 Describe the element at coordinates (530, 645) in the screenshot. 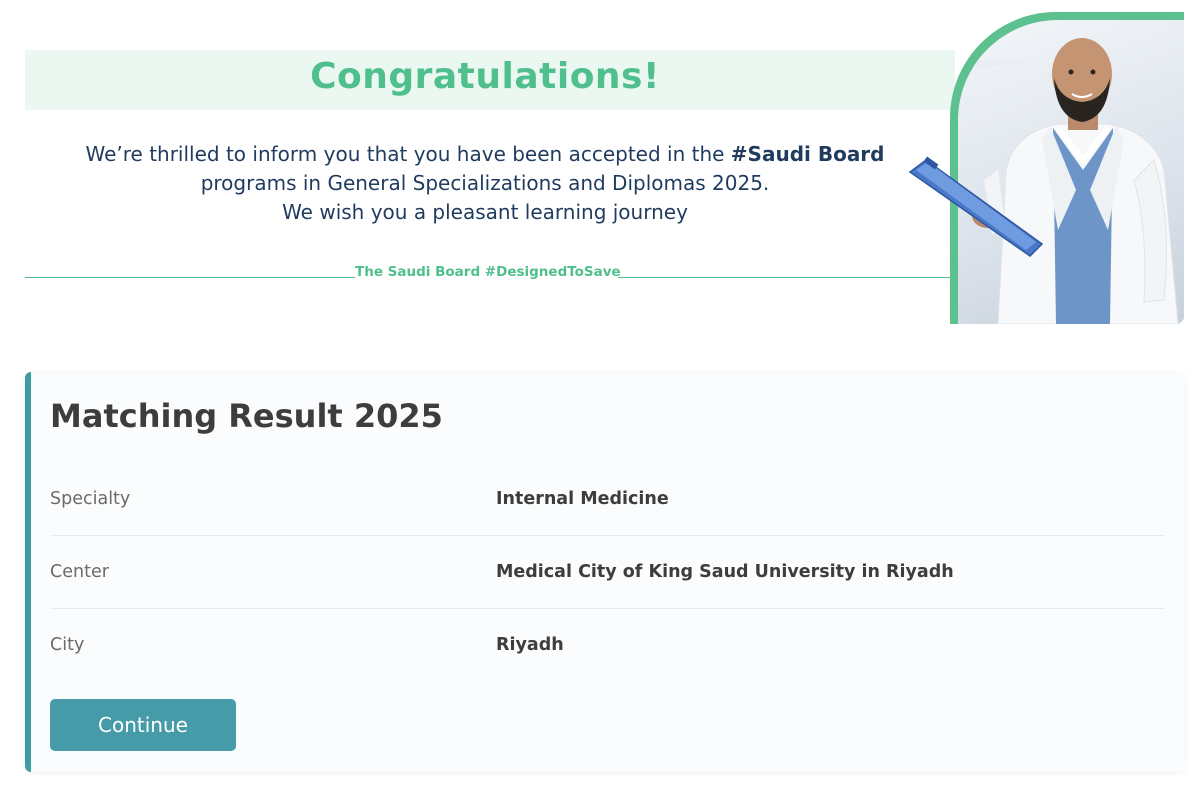

I see `city-value: Riyadh` at that location.